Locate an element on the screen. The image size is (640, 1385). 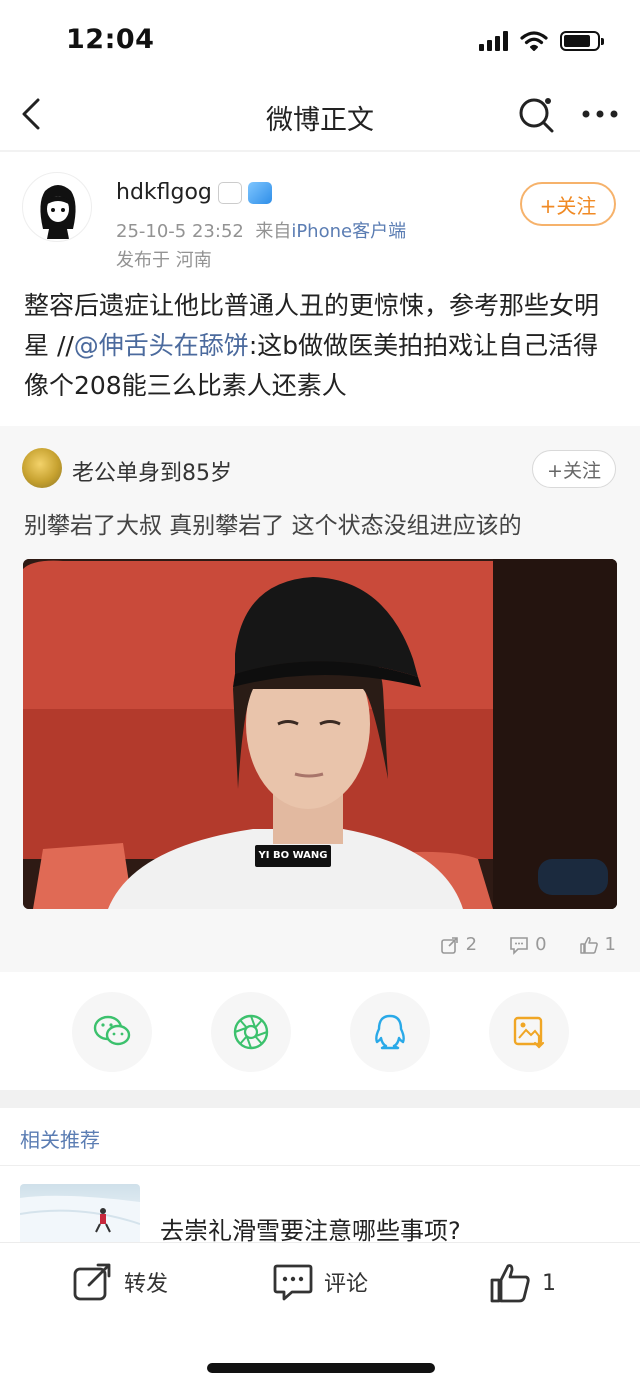
like-button: 1 is located at coordinates (522, 1283).